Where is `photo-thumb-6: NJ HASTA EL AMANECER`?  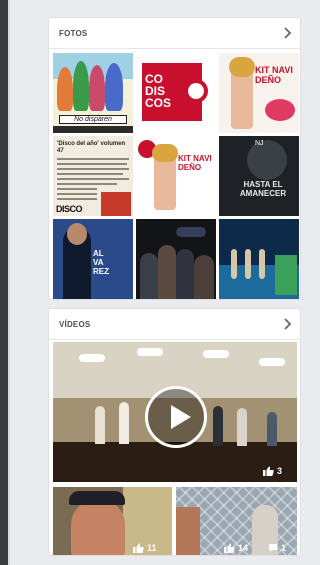
photo-thumb-6: NJ HASTA EL AMANECER is located at coordinates (259, 176).